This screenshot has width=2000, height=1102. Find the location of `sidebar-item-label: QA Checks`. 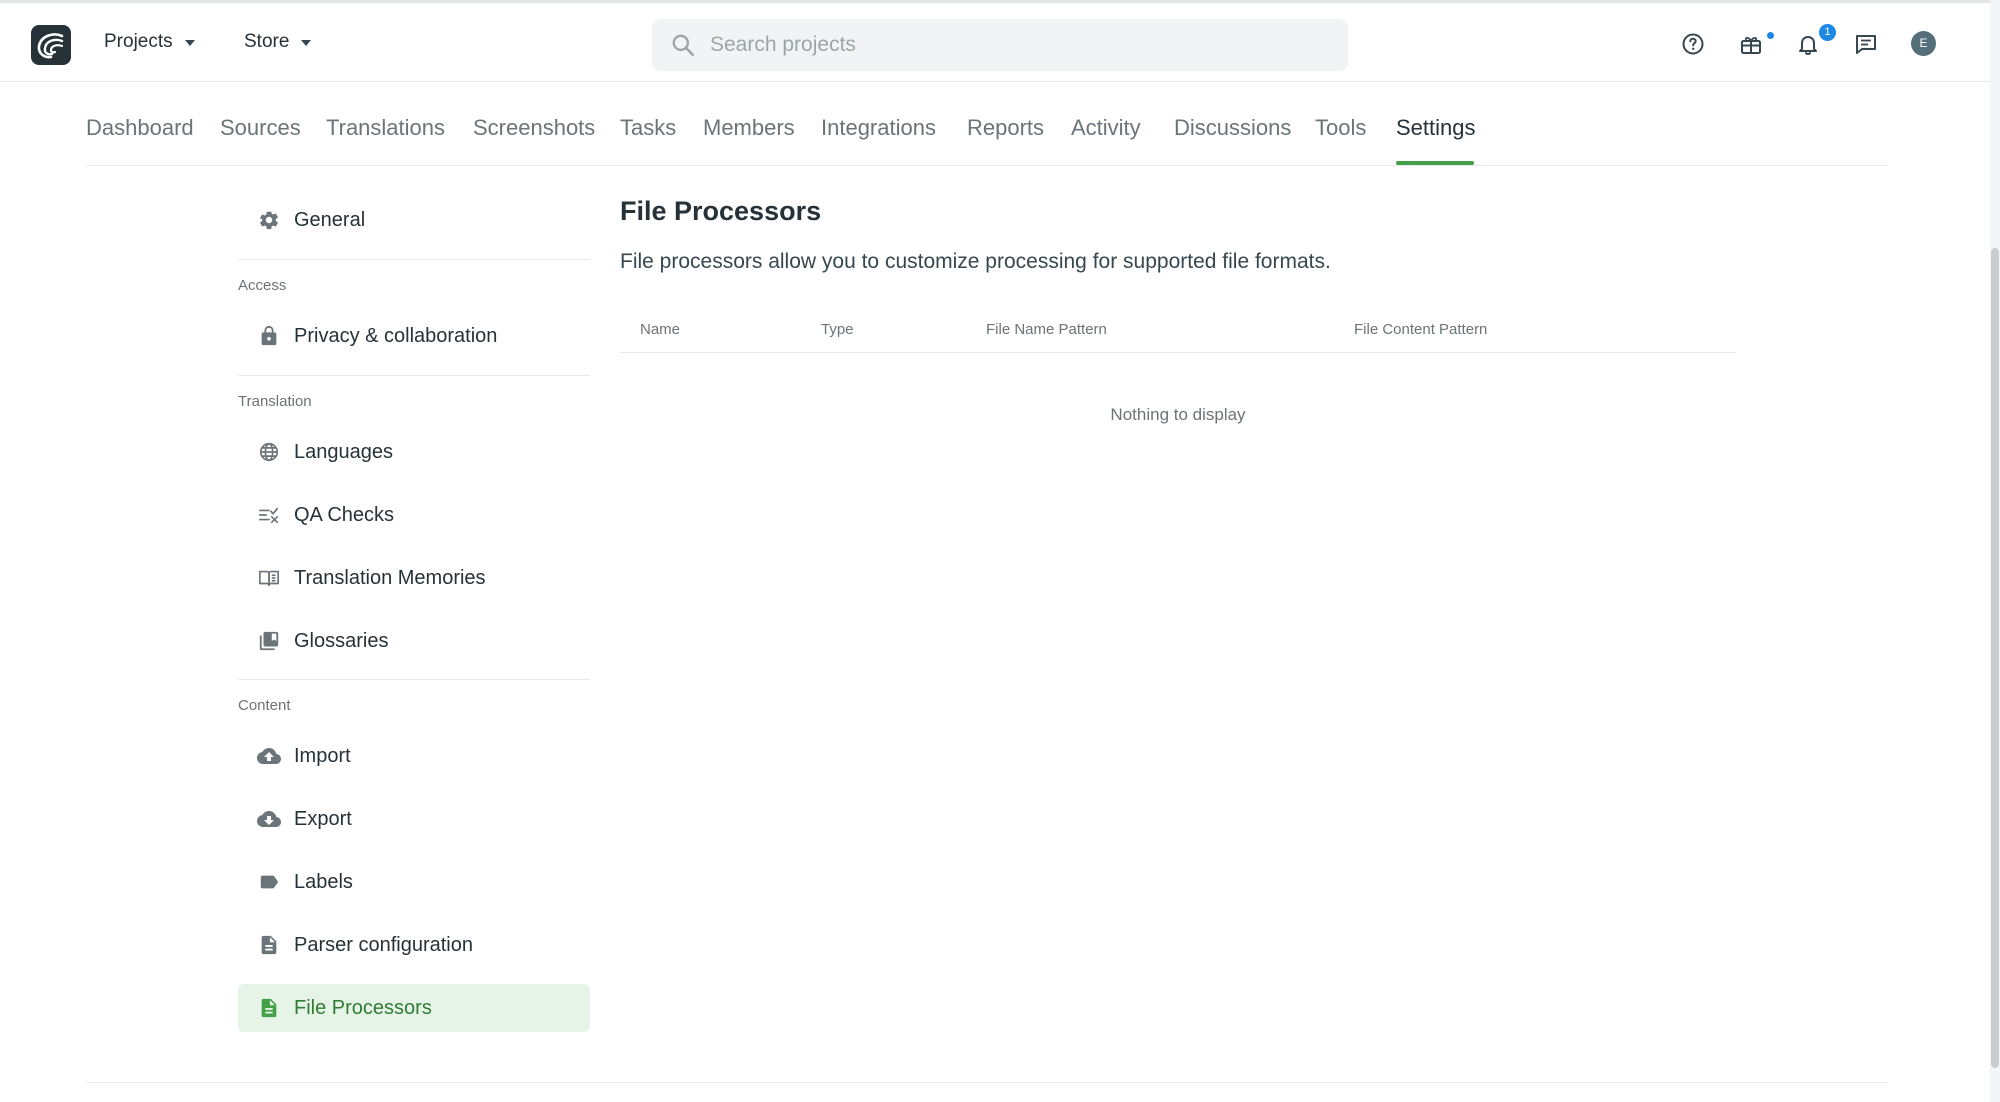

sidebar-item-label: QA Checks is located at coordinates (344, 514).